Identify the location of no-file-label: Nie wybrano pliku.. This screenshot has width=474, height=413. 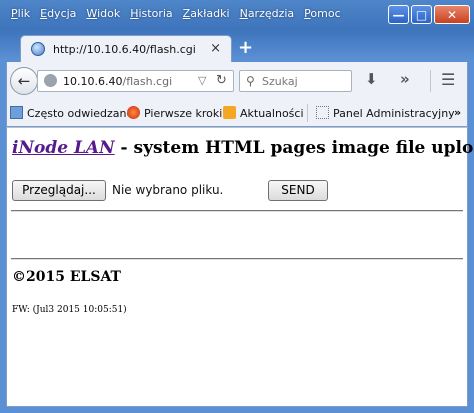
(168, 190).